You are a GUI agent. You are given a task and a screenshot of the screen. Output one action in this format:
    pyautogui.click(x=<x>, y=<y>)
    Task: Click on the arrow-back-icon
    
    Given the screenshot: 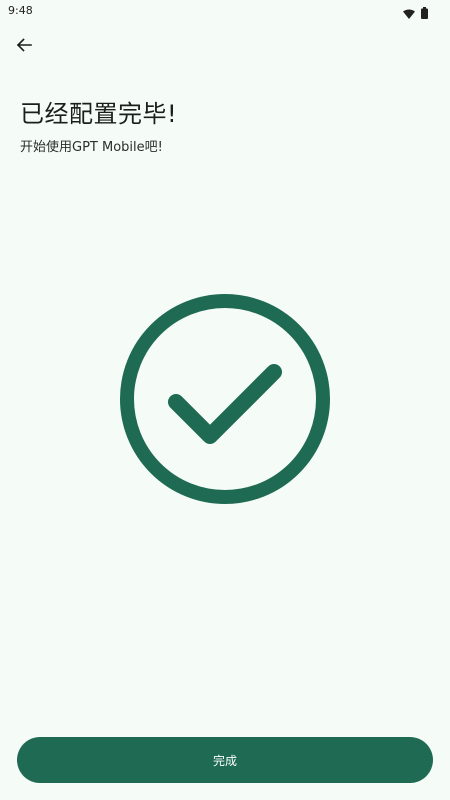 What is the action you would take?
    pyautogui.click(x=24, y=47)
    